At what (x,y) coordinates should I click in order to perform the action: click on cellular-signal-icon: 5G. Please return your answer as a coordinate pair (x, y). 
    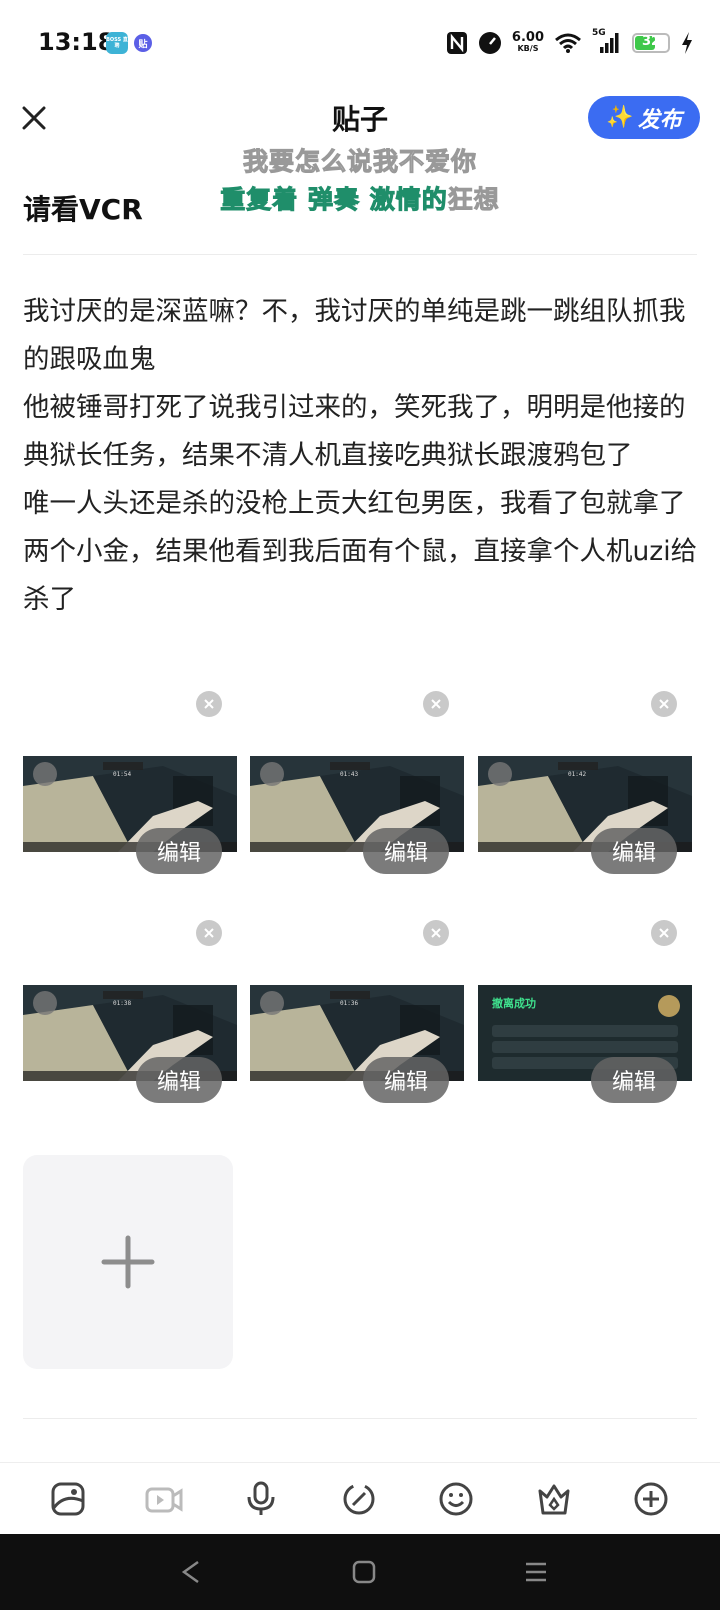
    Looking at the image, I should click on (607, 41).